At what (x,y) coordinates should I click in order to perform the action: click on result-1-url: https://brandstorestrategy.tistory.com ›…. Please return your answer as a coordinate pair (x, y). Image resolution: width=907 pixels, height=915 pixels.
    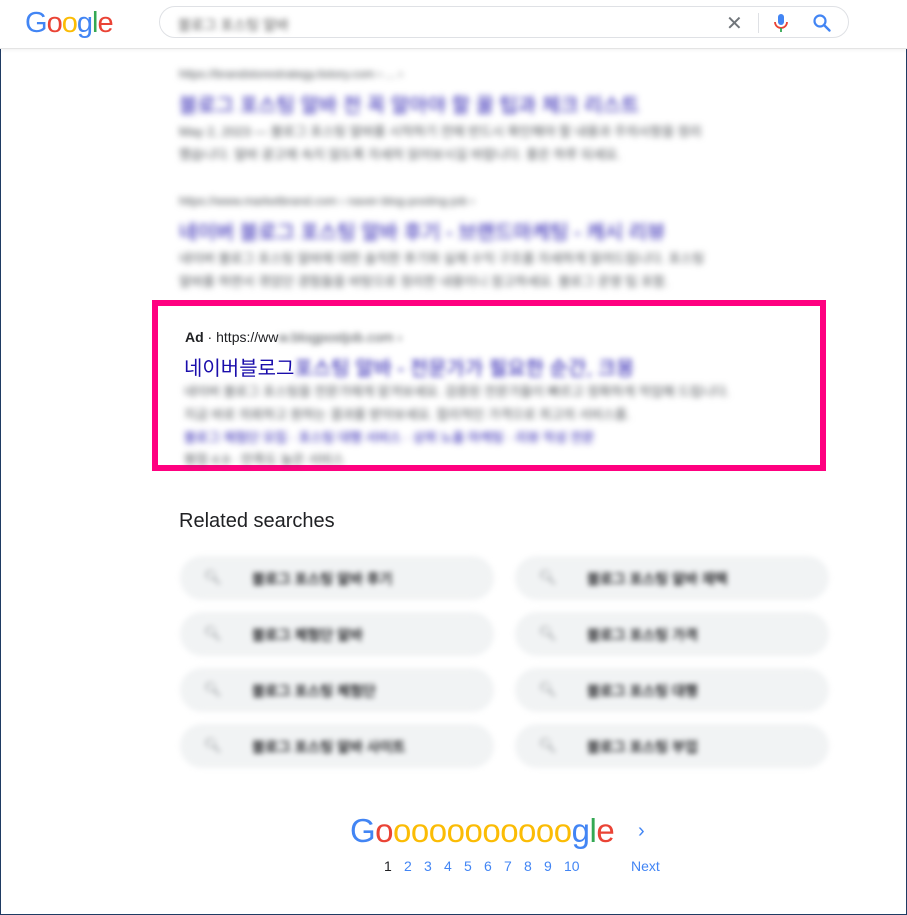
    Looking at the image, I should click on (291, 74).